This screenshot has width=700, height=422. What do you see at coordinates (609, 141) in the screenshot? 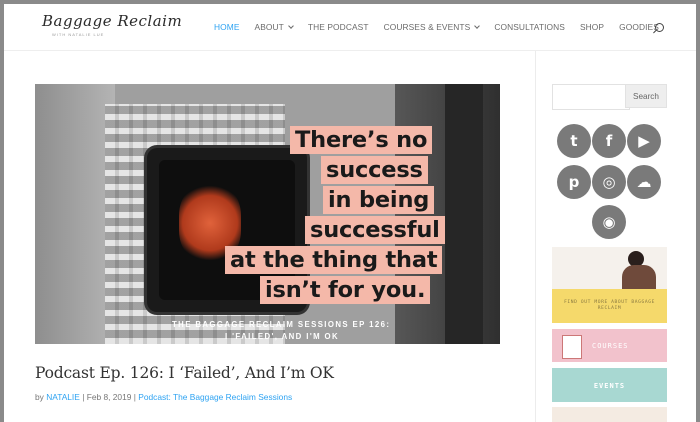
I see `facebook-icon: f` at bounding box center [609, 141].